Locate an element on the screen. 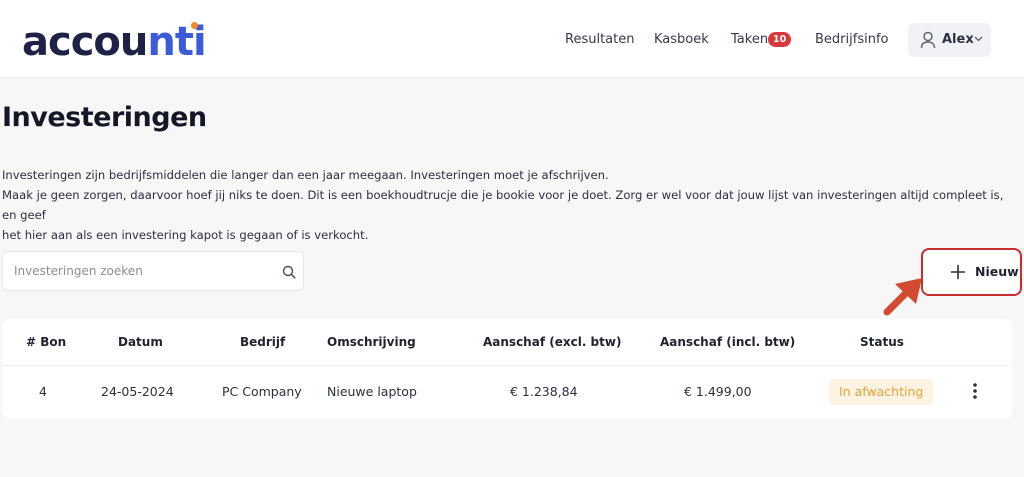  column-header-aanschaf-excl: Aanschaf (excl. btw) is located at coordinates (552, 342).